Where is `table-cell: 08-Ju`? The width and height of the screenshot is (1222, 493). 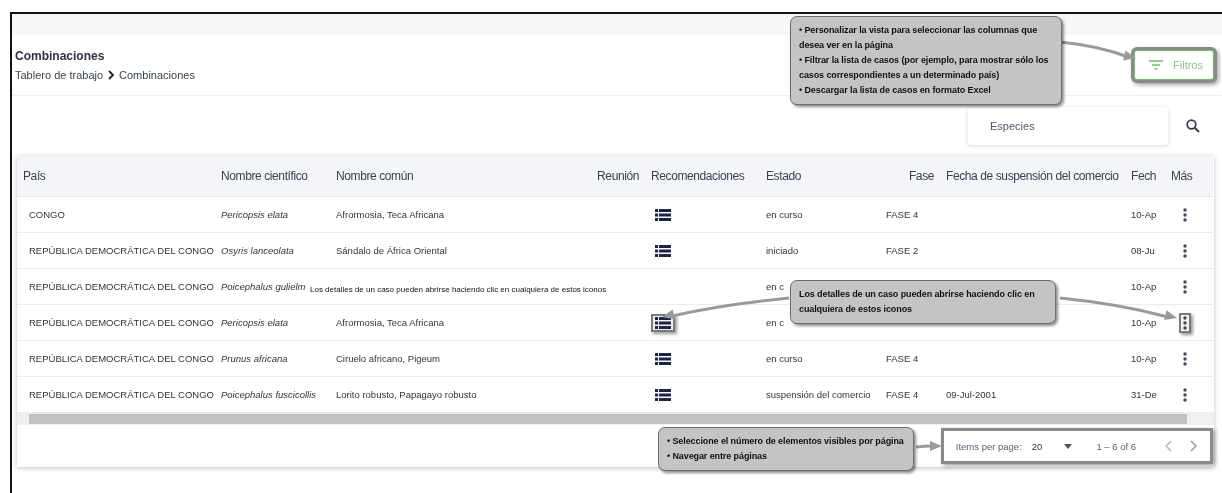
table-cell: 08-Ju is located at coordinates (1143, 250).